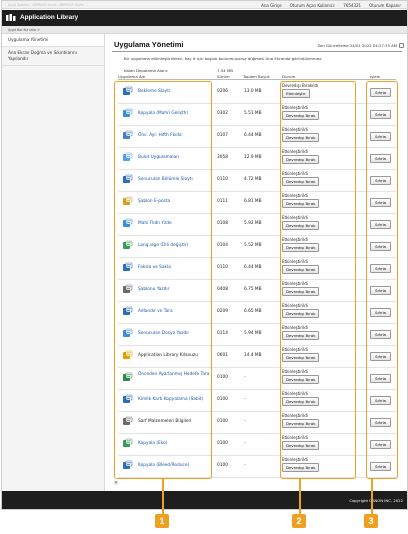 The height and width of the screenshot is (534, 408). Describe the element at coordinates (222, 245) in the screenshot. I see `app-version: 0104` at that location.